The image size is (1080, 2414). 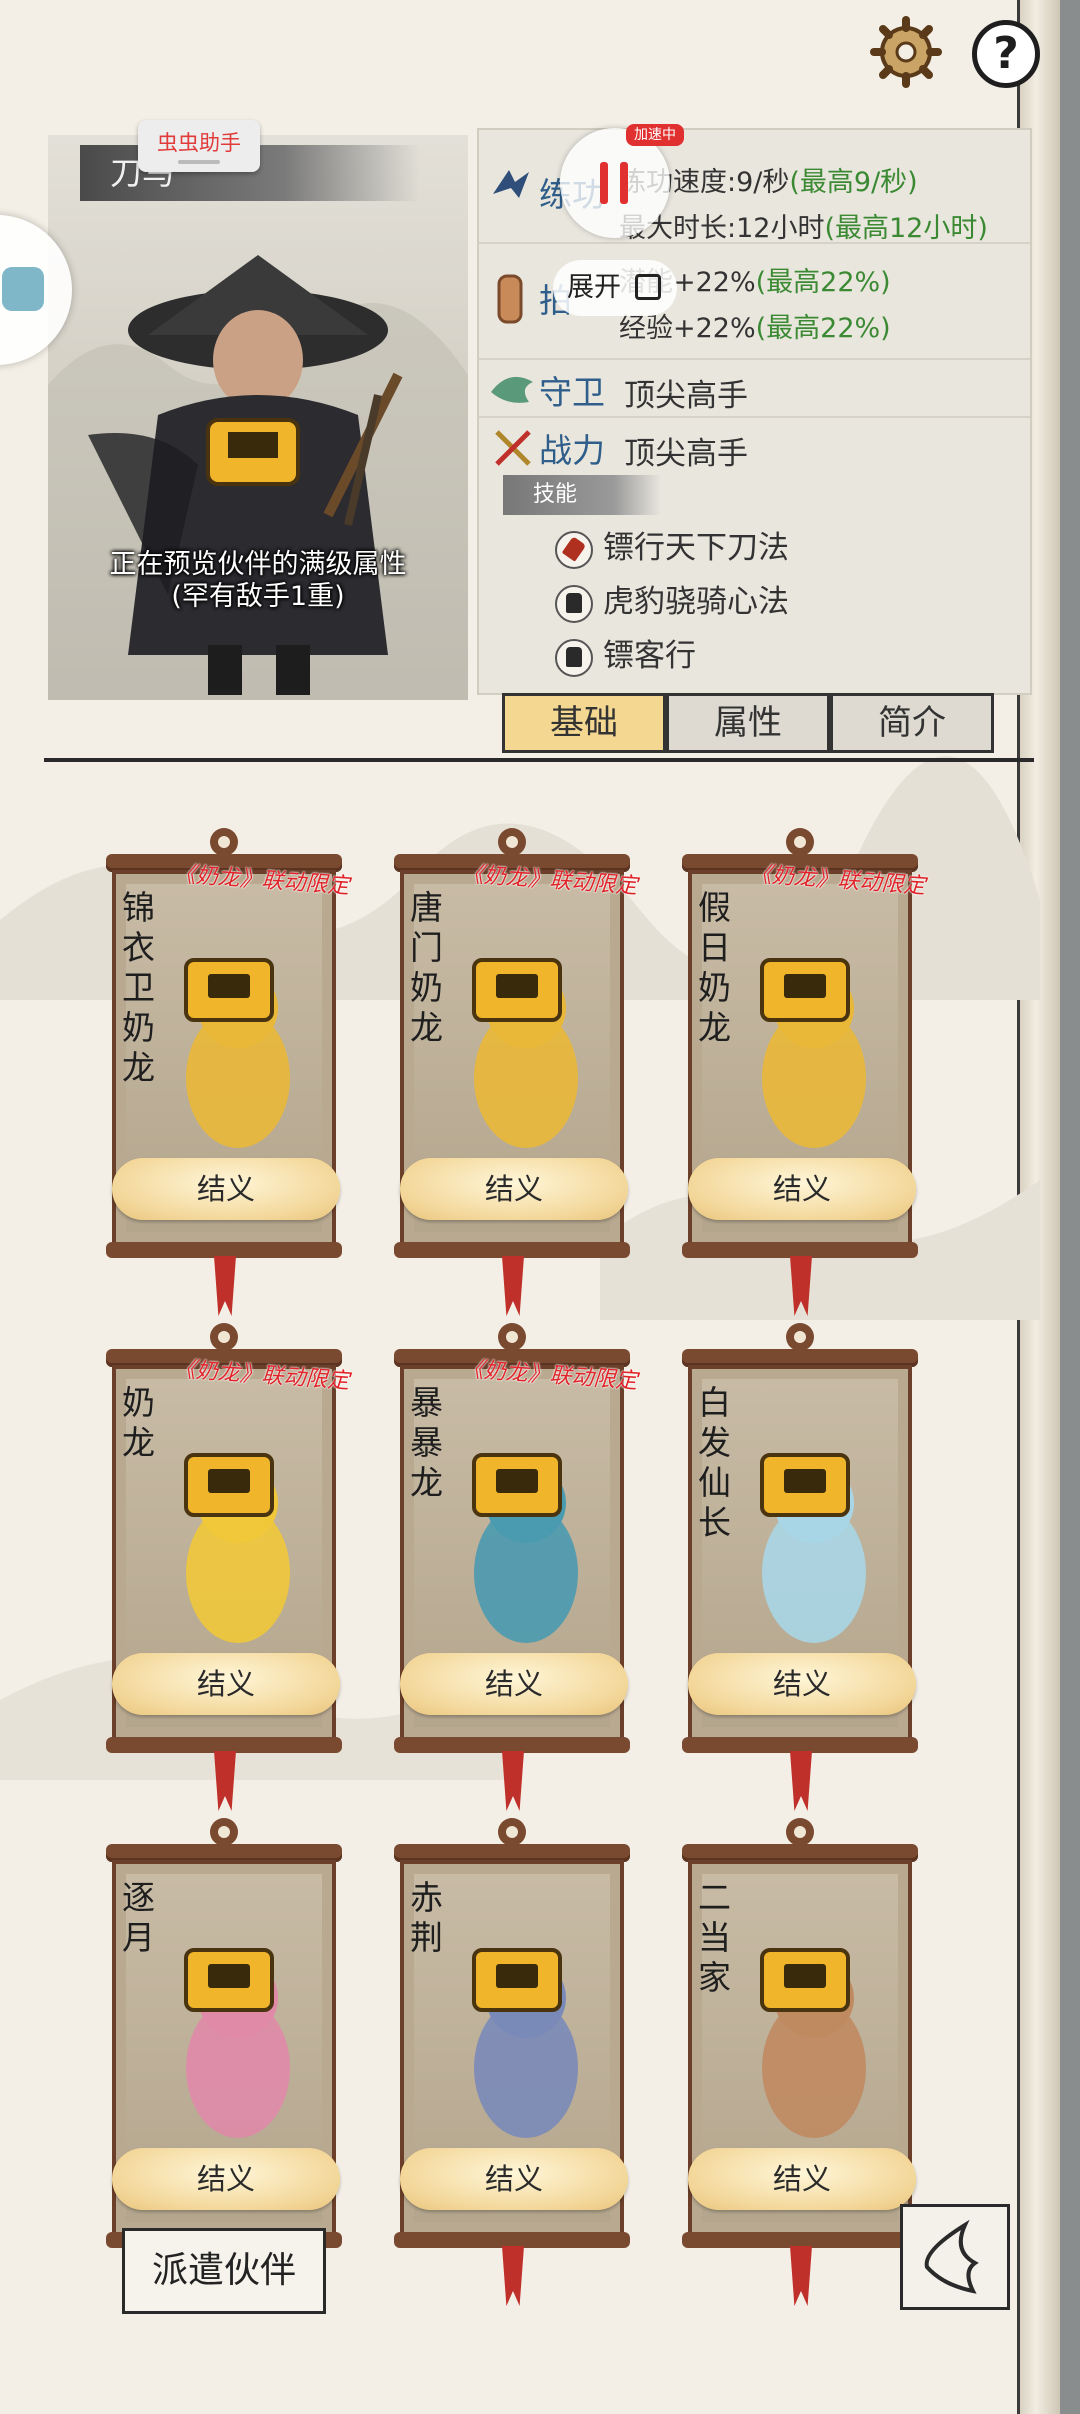 What do you see at coordinates (224, 2271) in the screenshot?
I see `dispatch-partner-button: 派遣伙伴` at bounding box center [224, 2271].